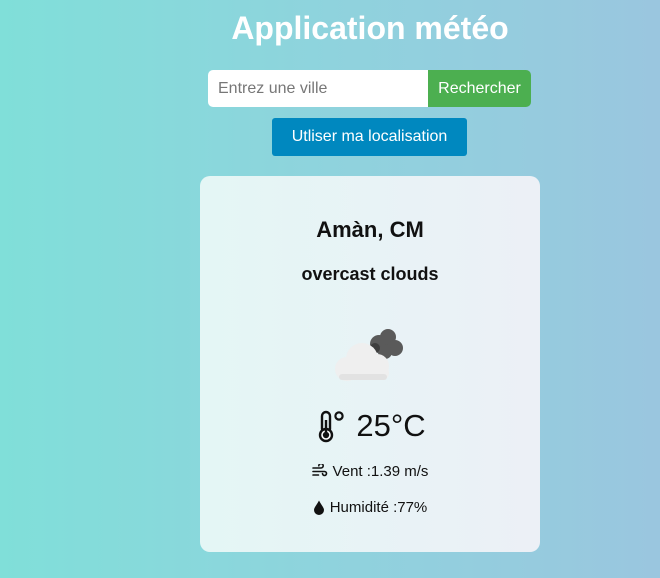  I want to click on city-name: Amàn, CM, so click(370, 229).